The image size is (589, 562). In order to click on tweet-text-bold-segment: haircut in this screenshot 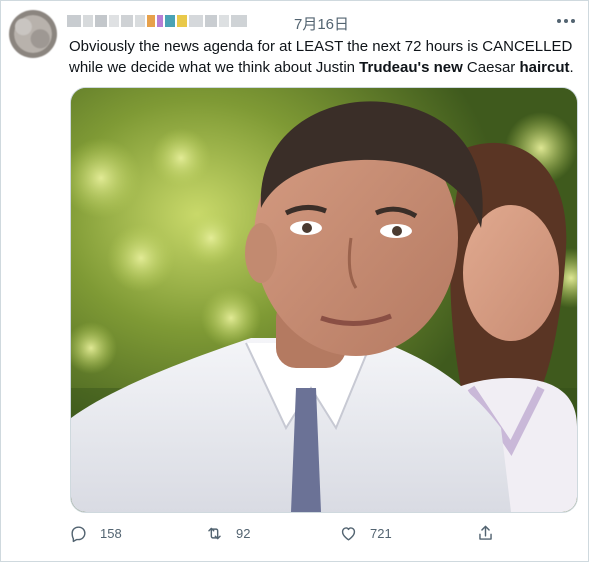, I will do `click(544, 67)`.